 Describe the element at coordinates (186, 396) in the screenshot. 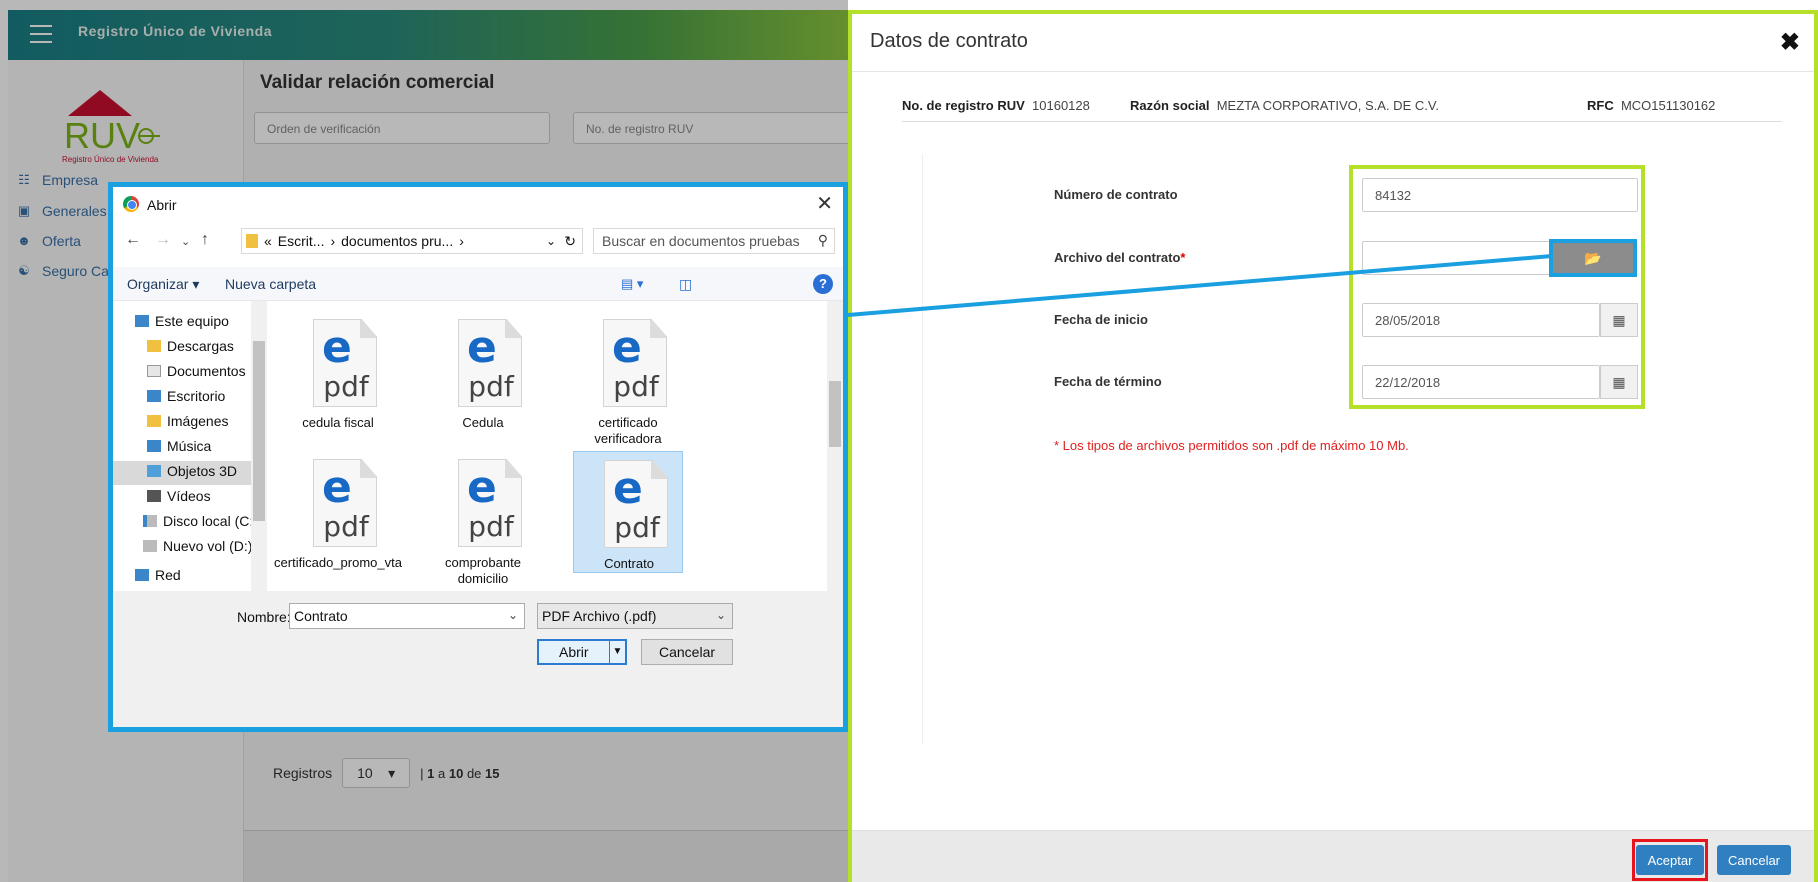

I see `tree-item-escritorio: Escritorio` at that location.